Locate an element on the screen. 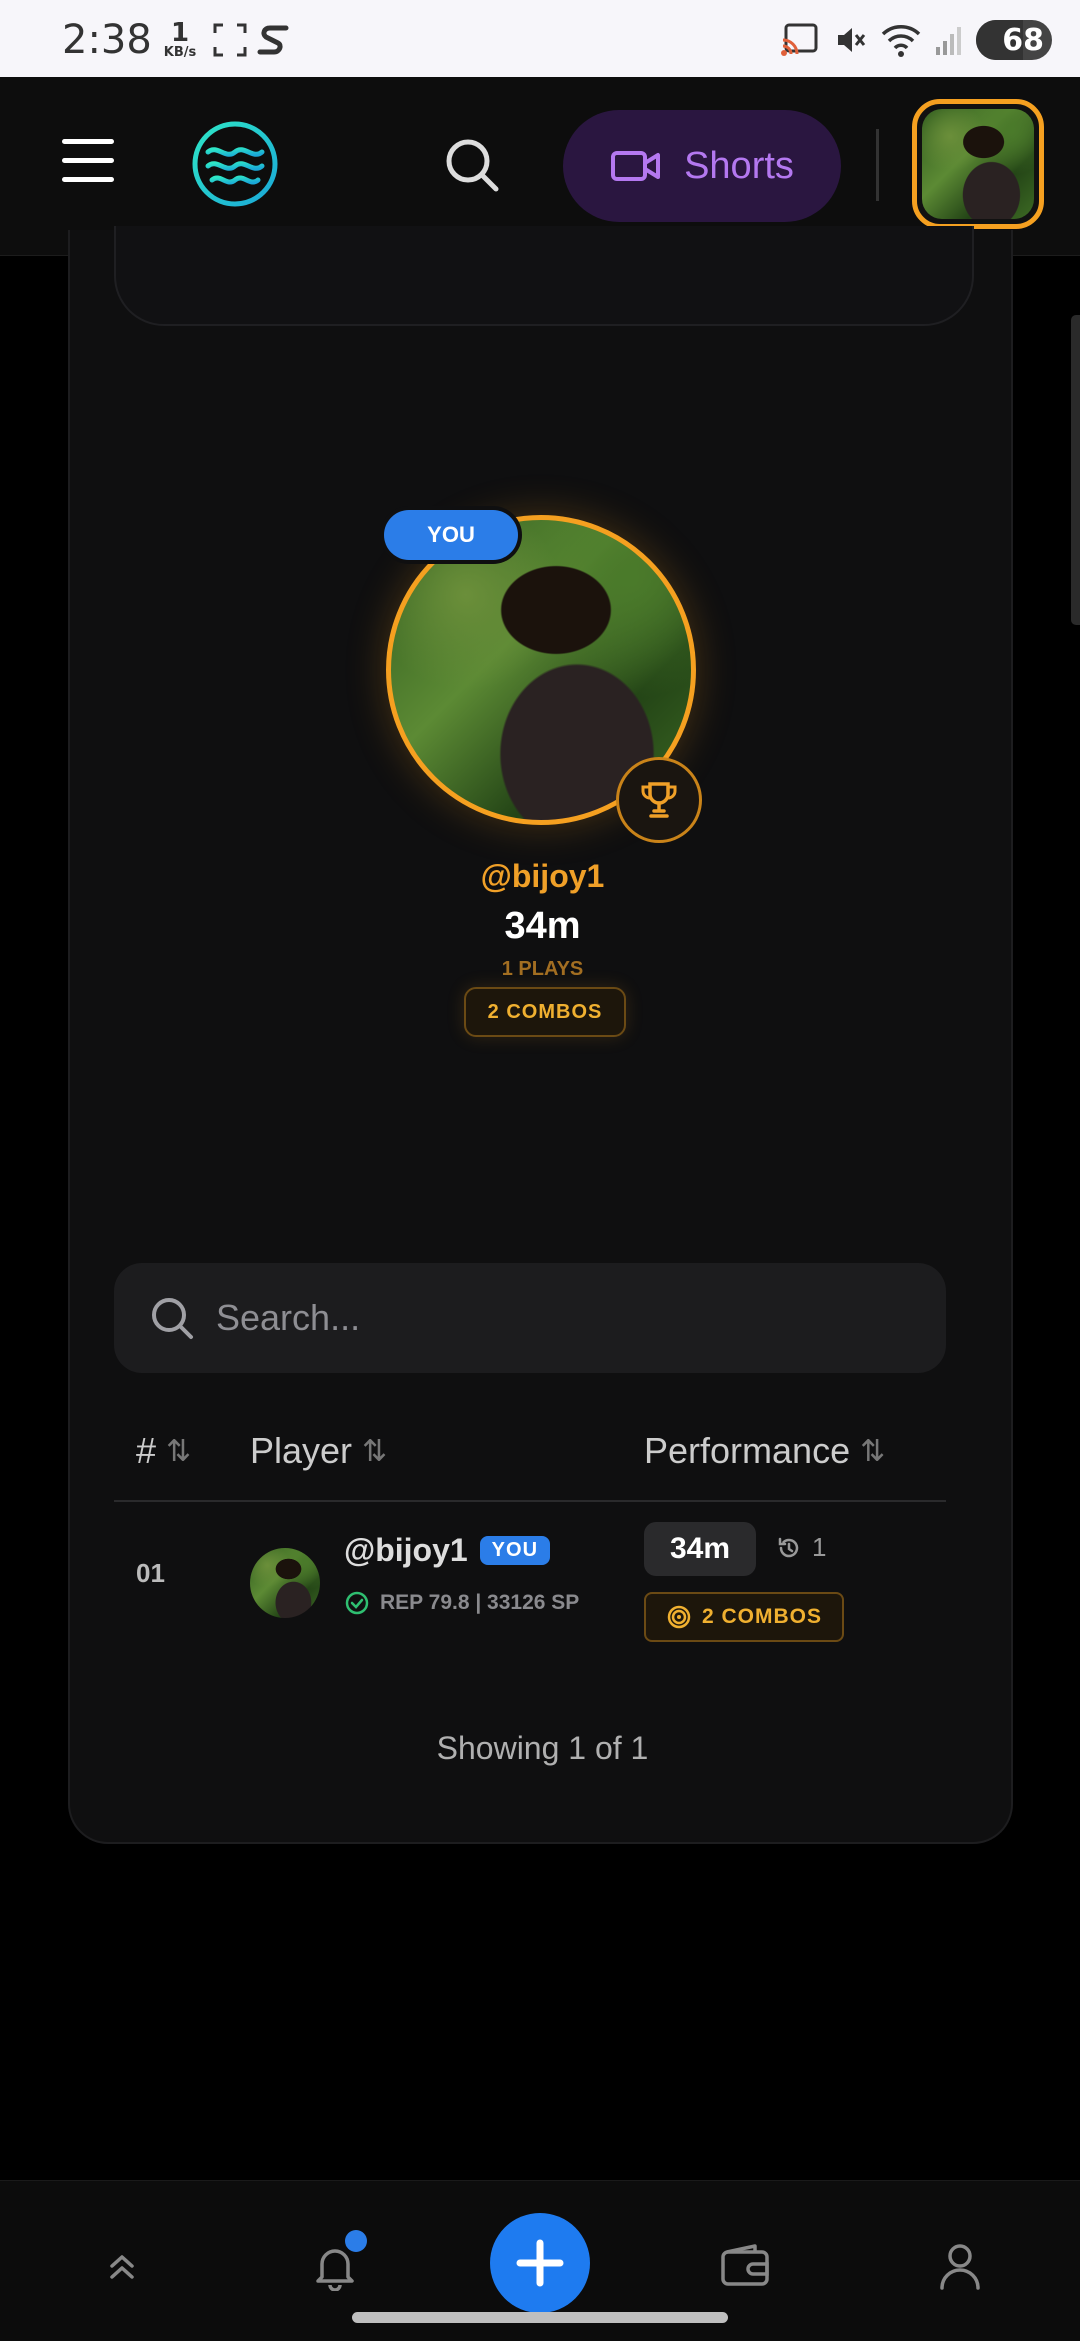 Image resolution: width=1080 pixels, height=2341 pixels. home-indicator is located at coordinates (540, 2317).